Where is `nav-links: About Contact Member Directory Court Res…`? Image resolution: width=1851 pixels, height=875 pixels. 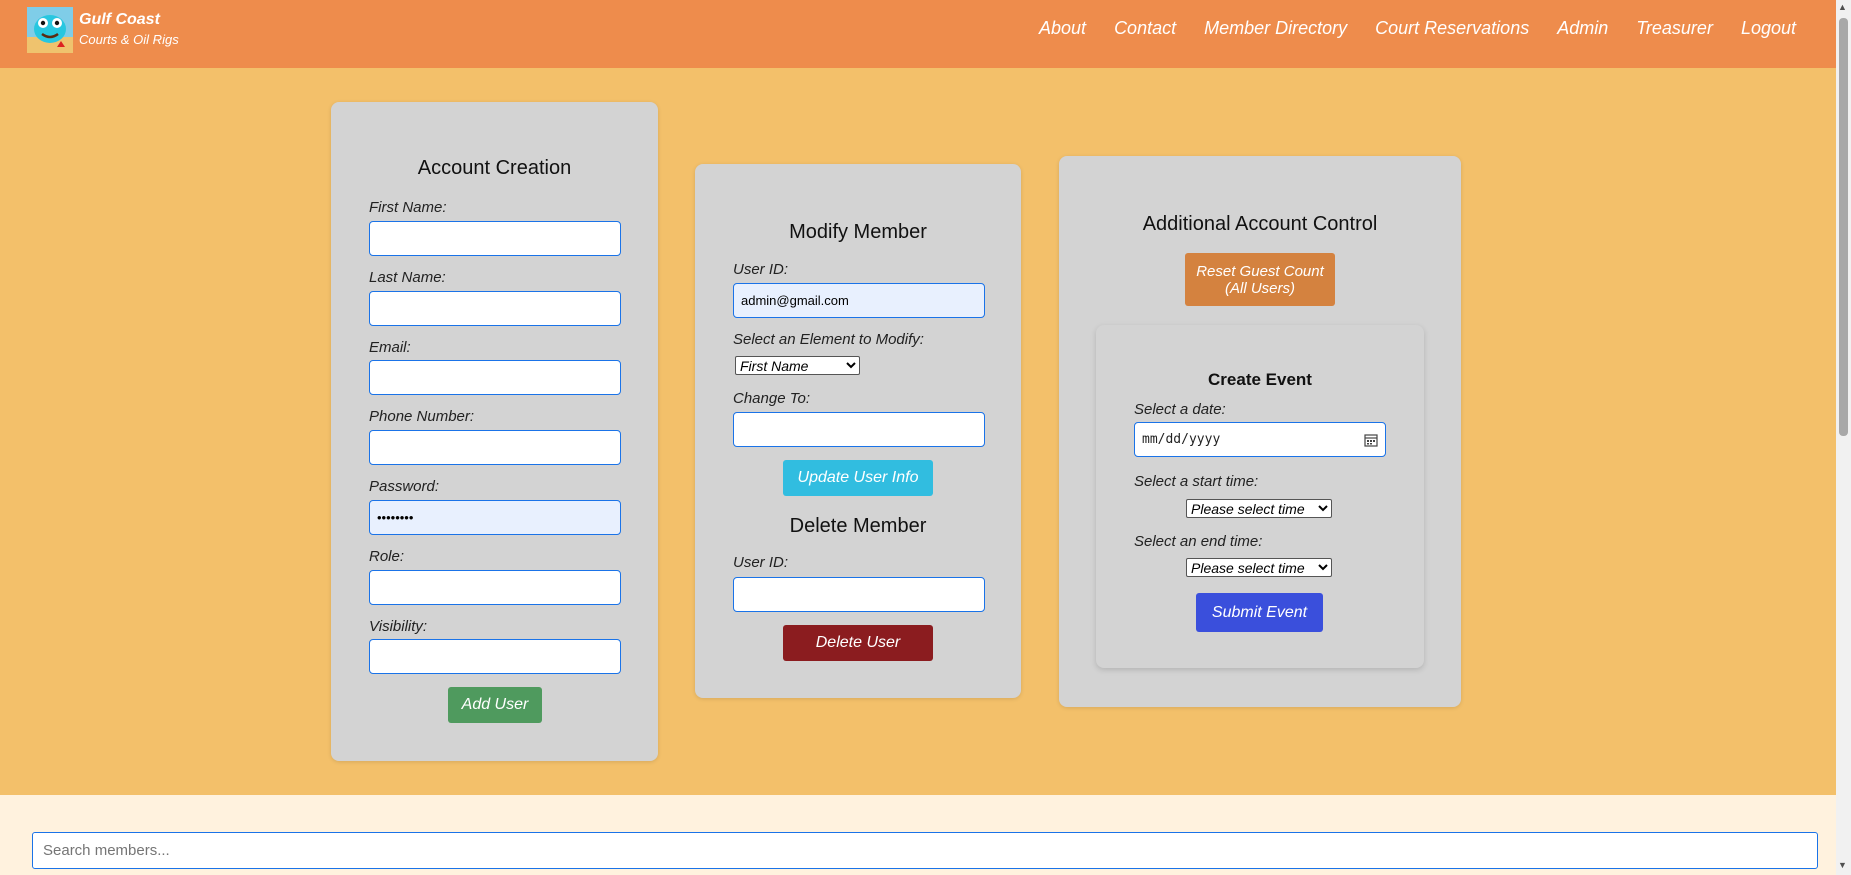 nav-links: About Contact Member Directory Court Res… is located at coordinates (1417, 28).